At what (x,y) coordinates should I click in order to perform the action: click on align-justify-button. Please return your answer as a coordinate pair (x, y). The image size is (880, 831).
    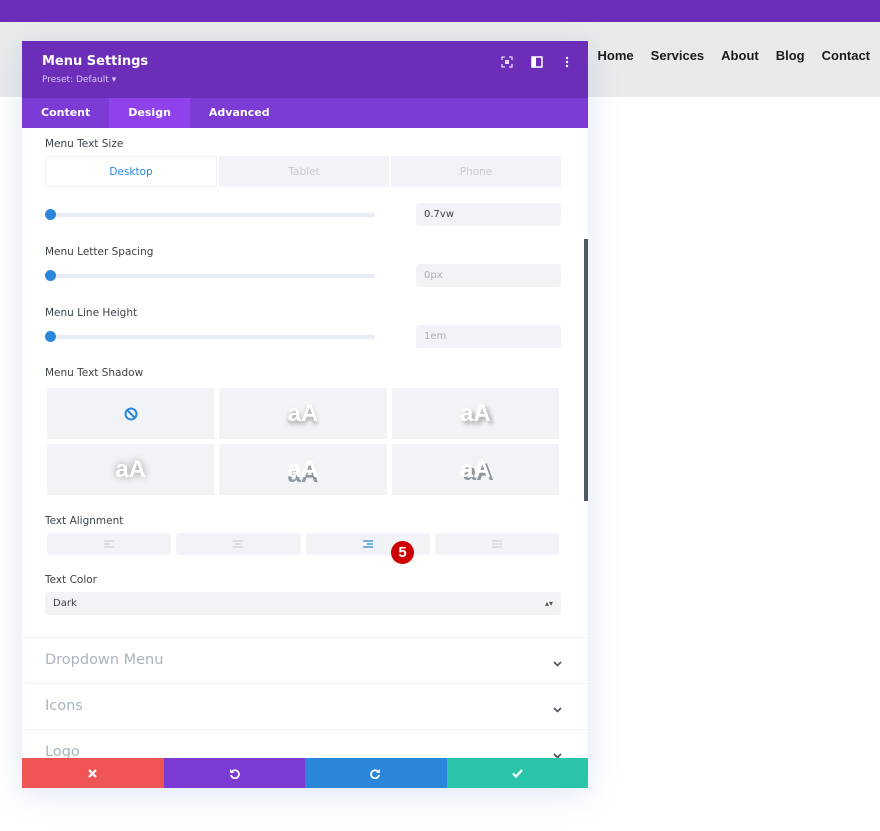
    Looking at the image, I should click on (496, 544).